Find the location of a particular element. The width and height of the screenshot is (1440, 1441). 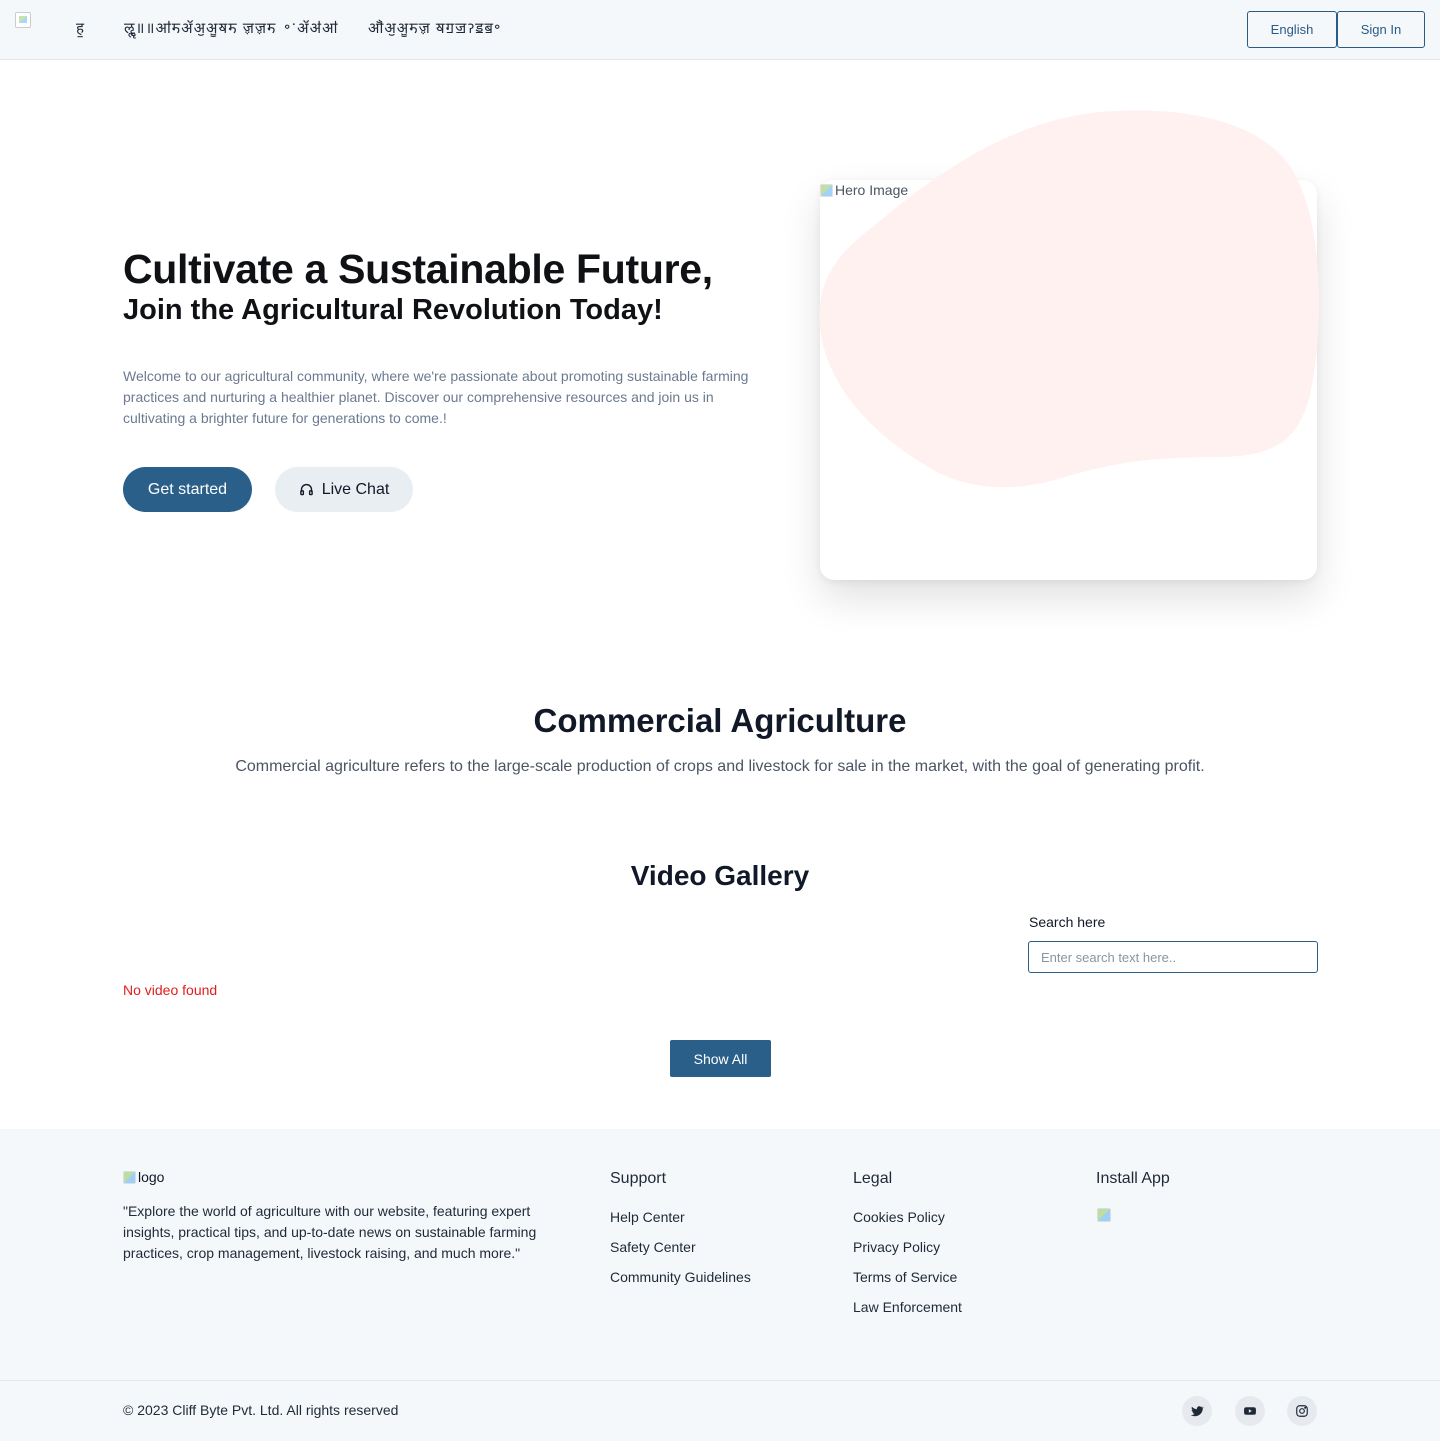

hero-image: Hero Image is located at coordinates (864, 190).